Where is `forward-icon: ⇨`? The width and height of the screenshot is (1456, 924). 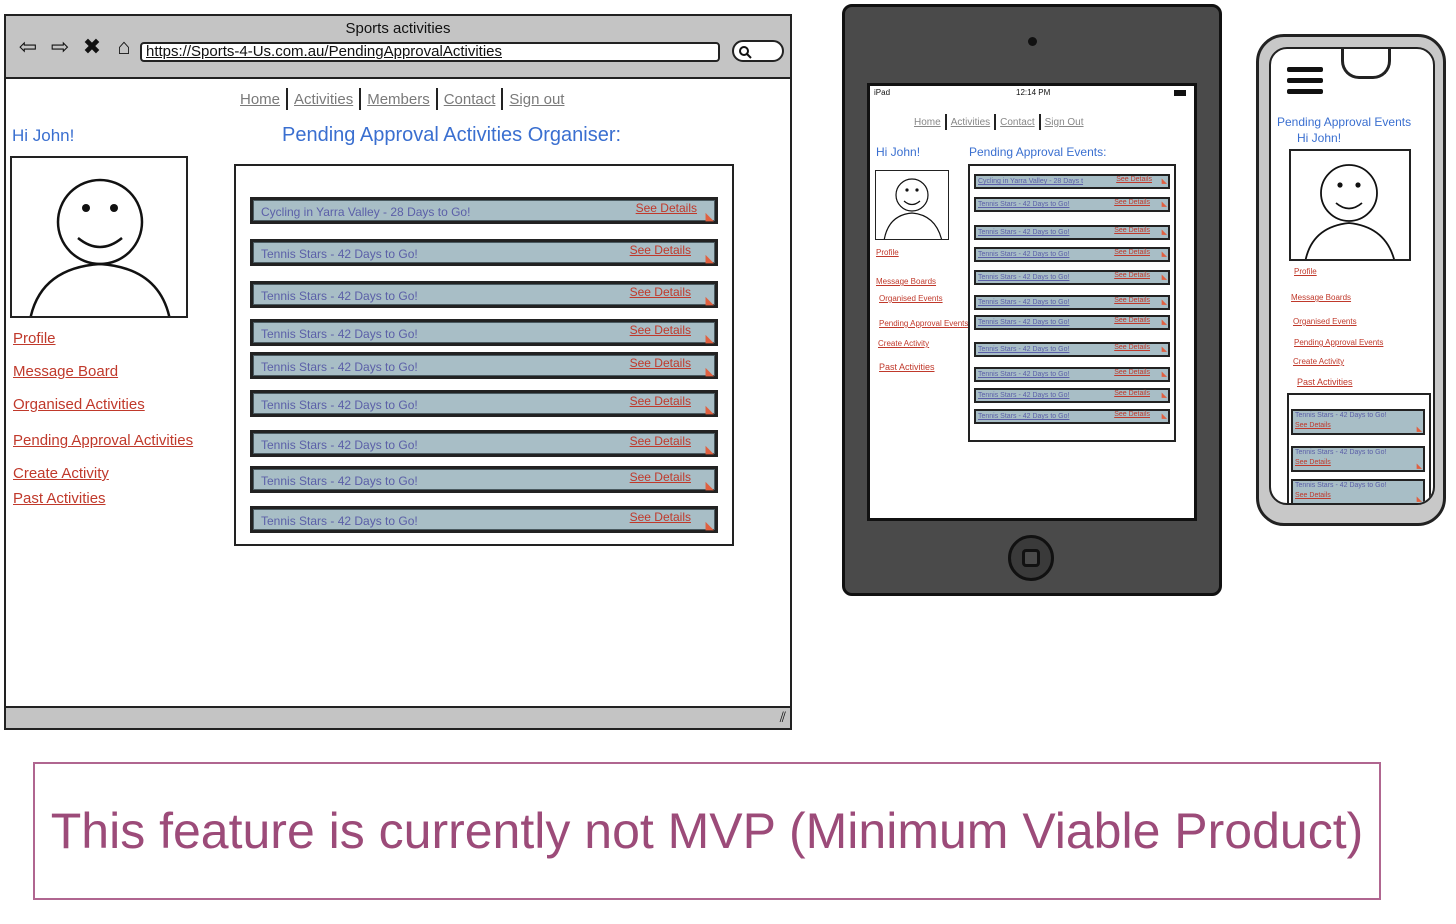
forward-icon: ⇨ is located at coordinates (60, 47).